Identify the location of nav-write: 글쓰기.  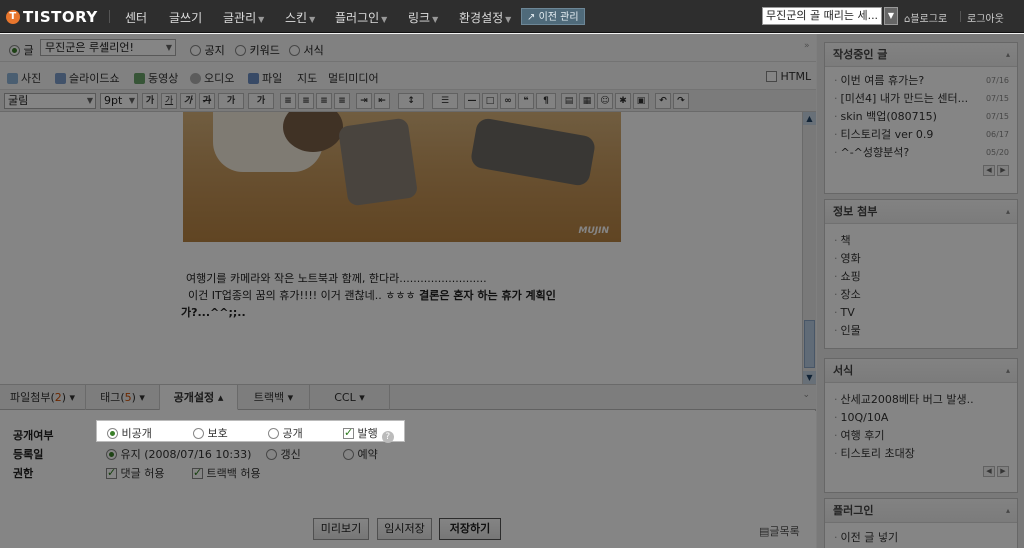
(185, 17).